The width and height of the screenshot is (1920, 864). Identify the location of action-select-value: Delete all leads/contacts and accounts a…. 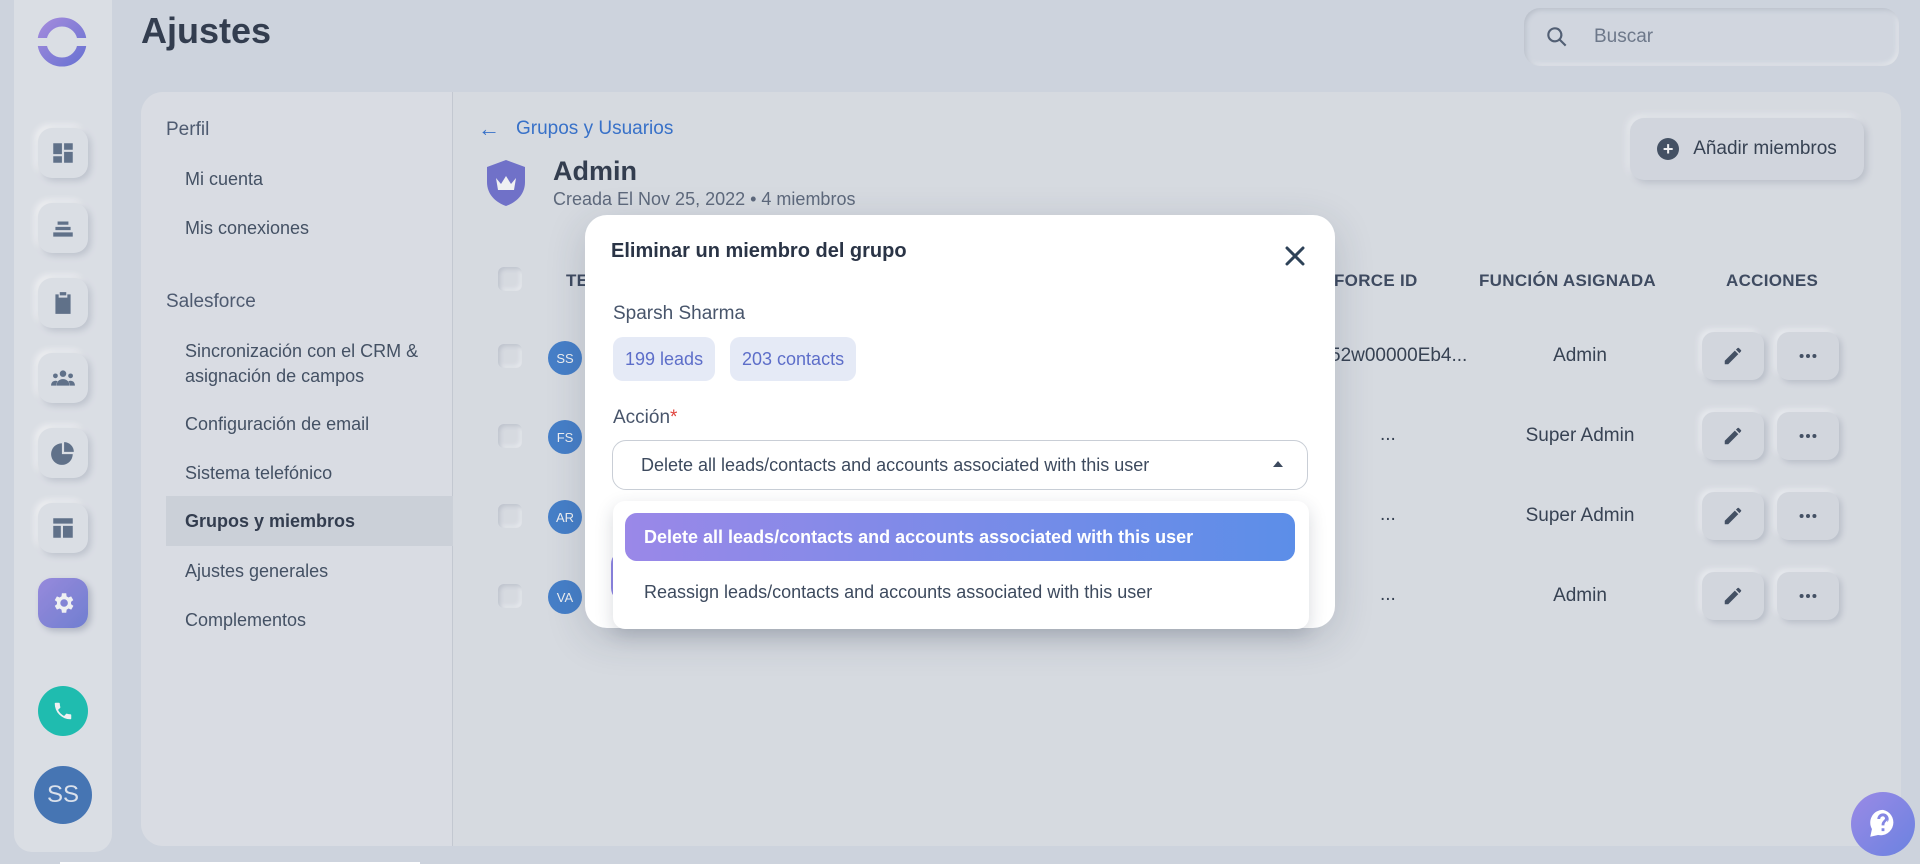
(895, 464).